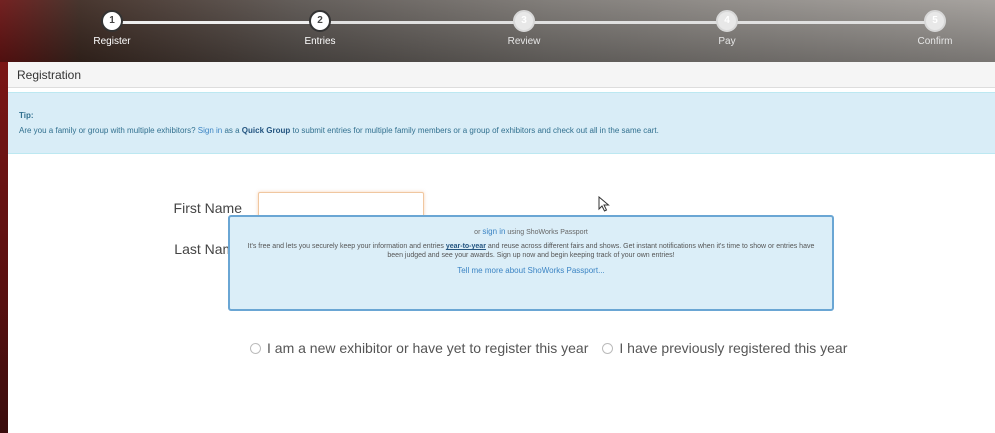  I want to click on passport-using-text: using ShoWorks Passport, so click(546, 232).